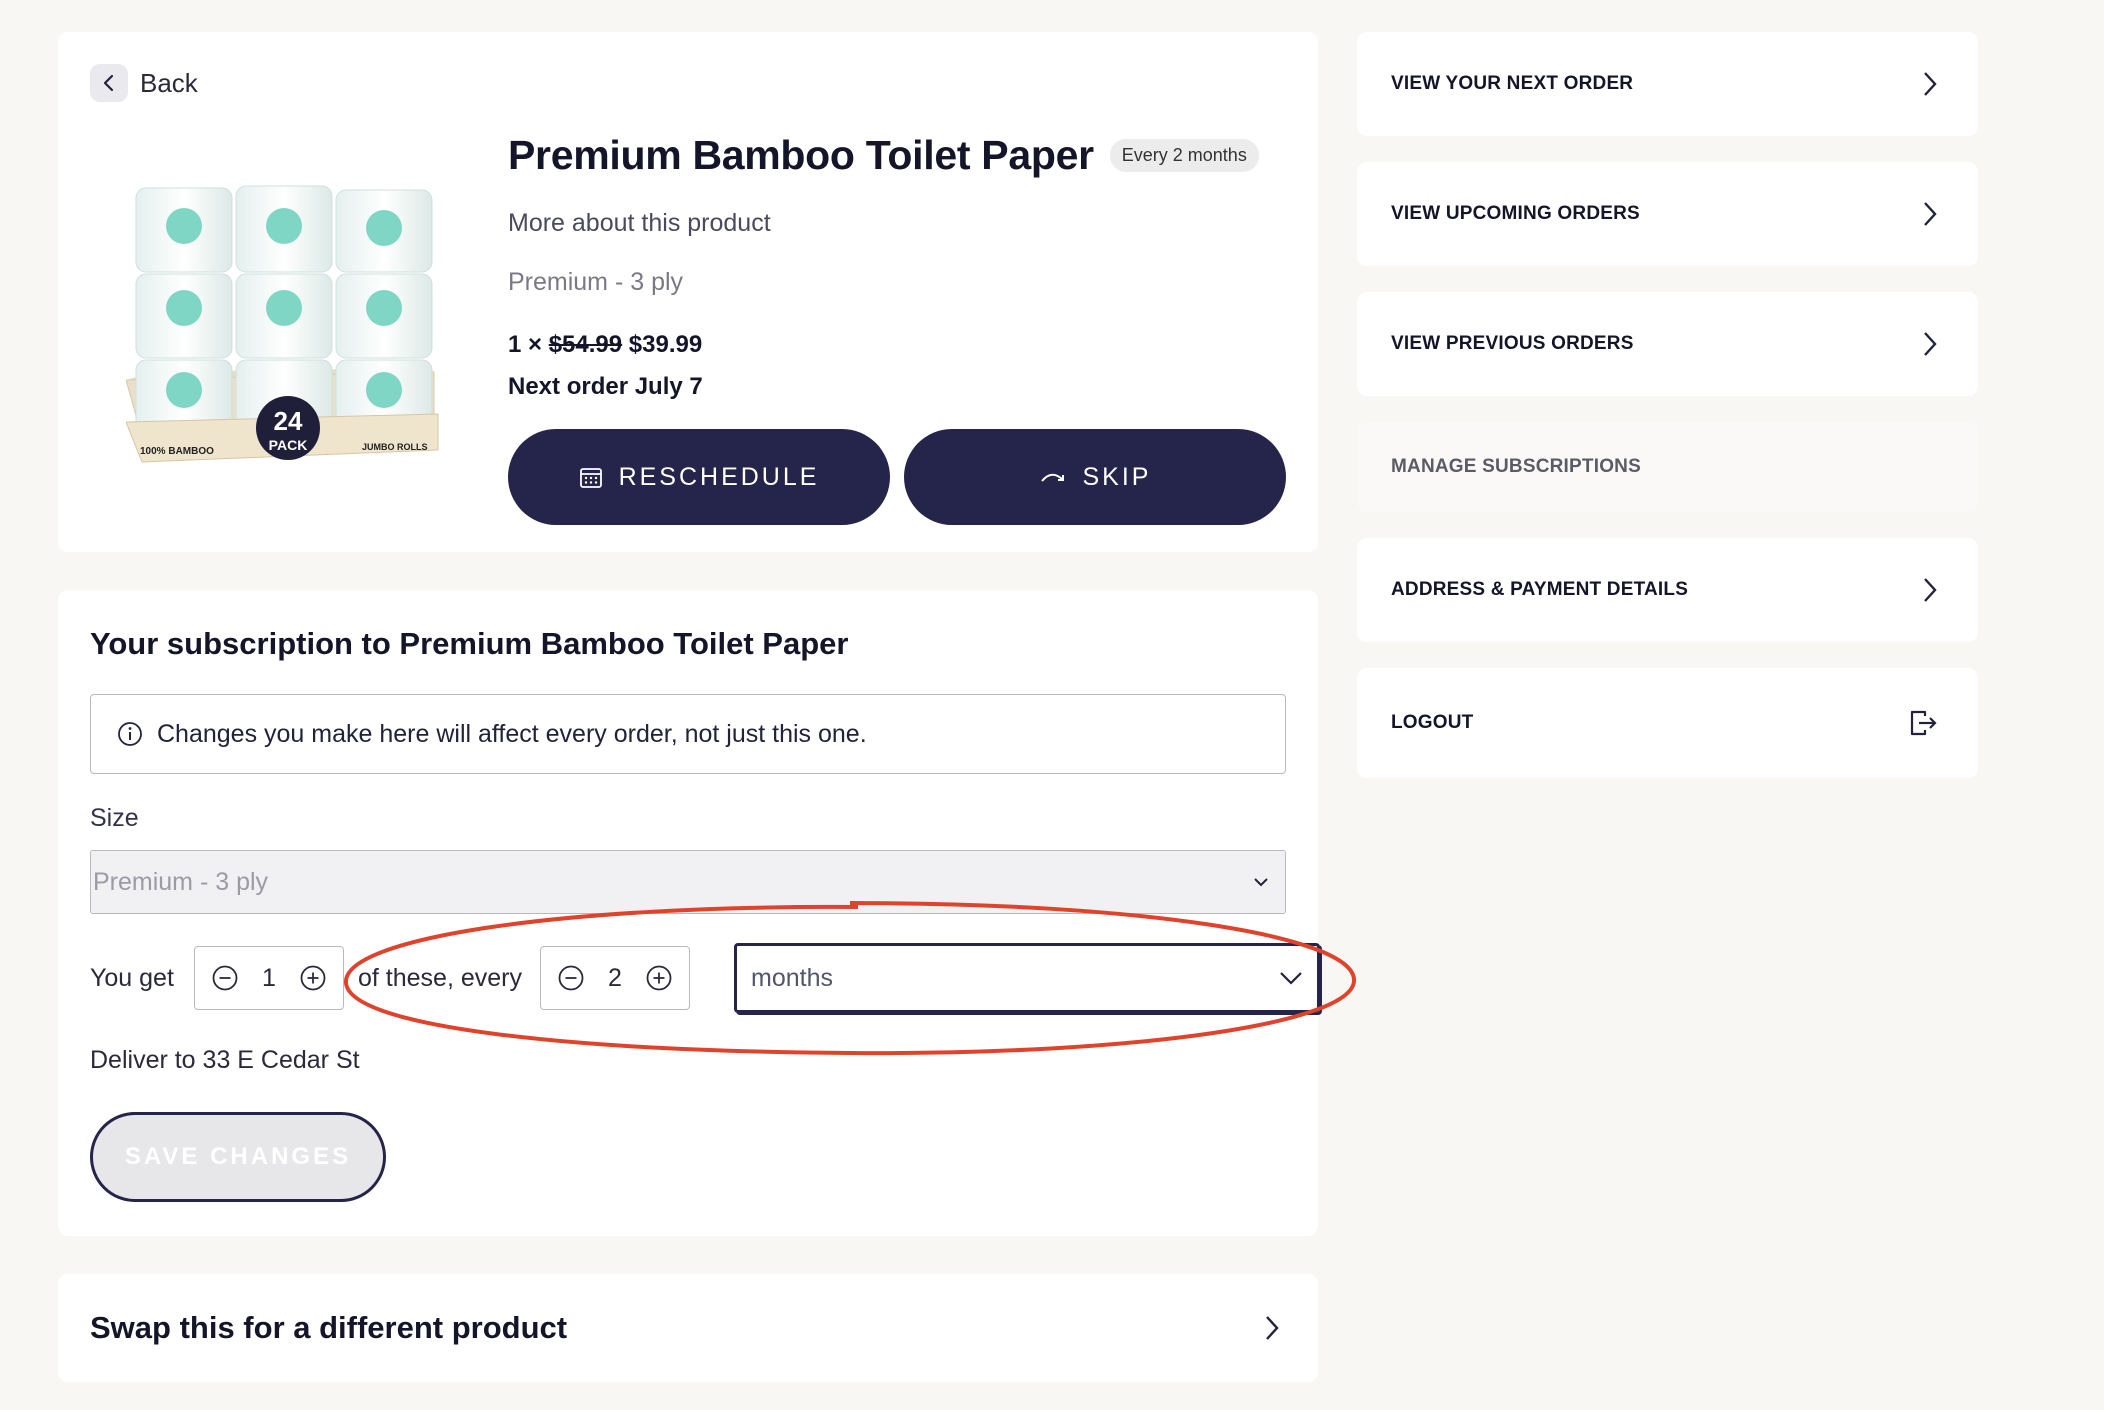  Describe the element at coordinates (705, 978) in the screenshot. I see `frequency-row: You get 1 of these, every 2 months` at that location.